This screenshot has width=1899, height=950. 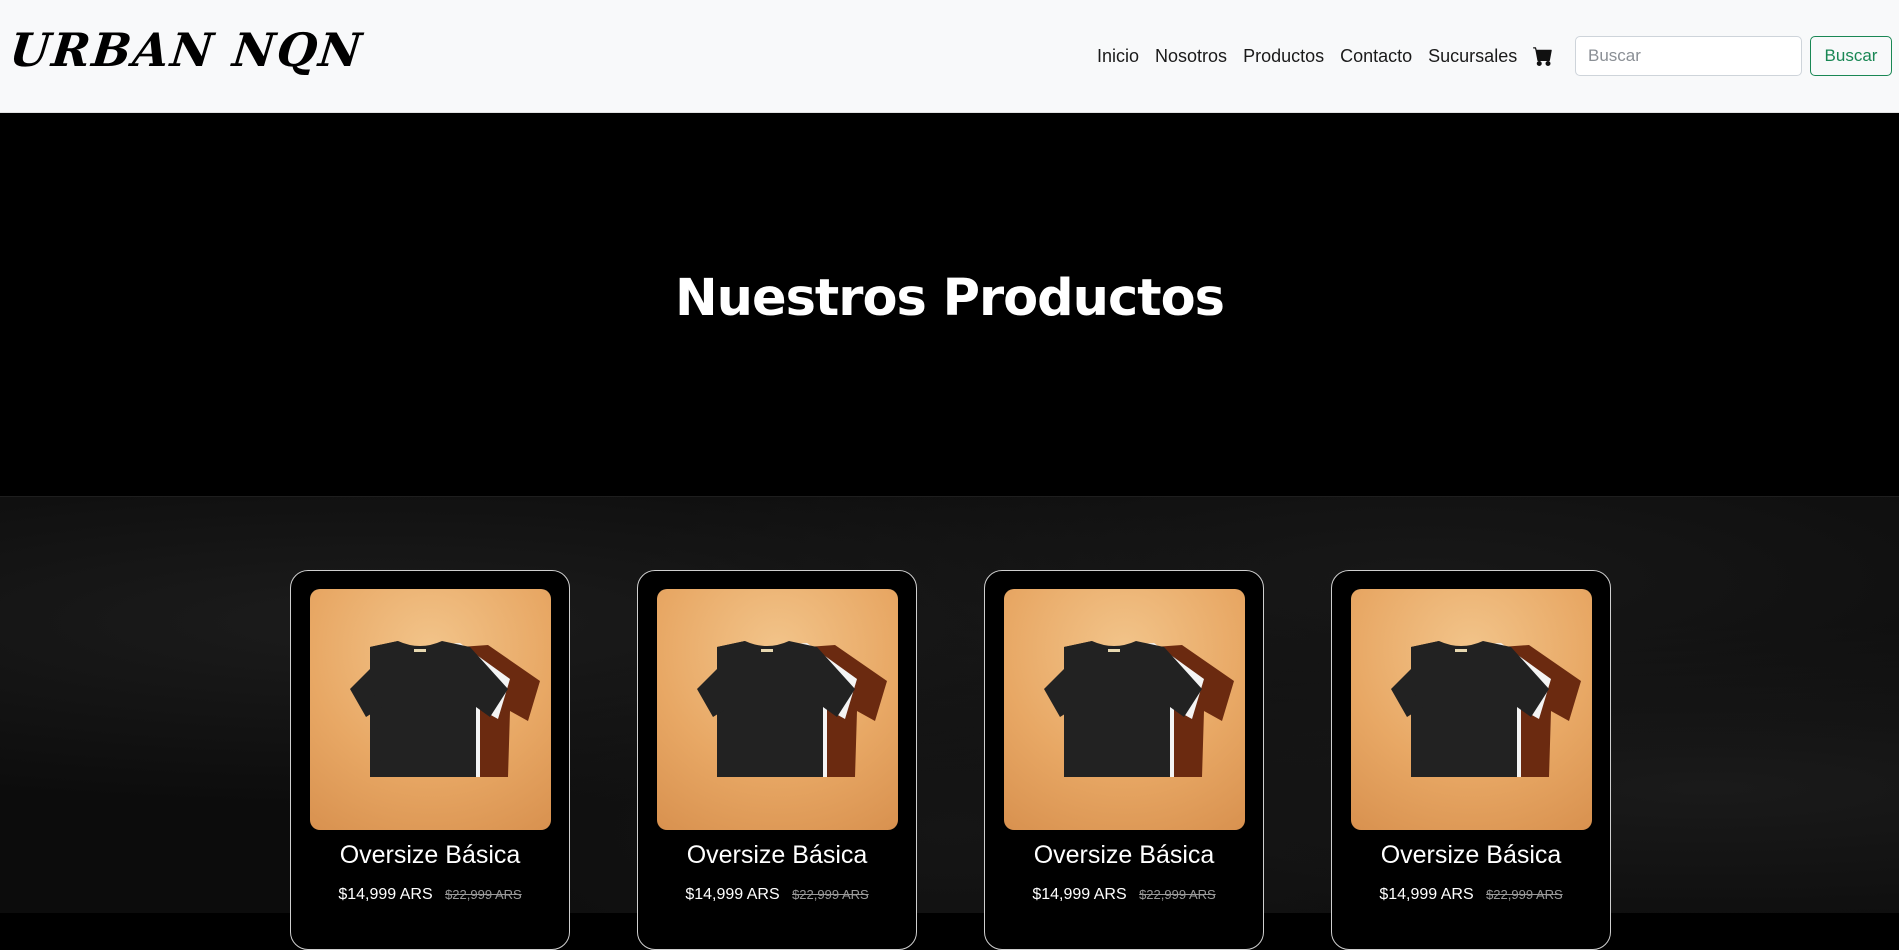 What do you see at coordinates (949, 298) in the screenshot?
I see `hero-title: Nuestros Productos` at bounding box center [949, 298].